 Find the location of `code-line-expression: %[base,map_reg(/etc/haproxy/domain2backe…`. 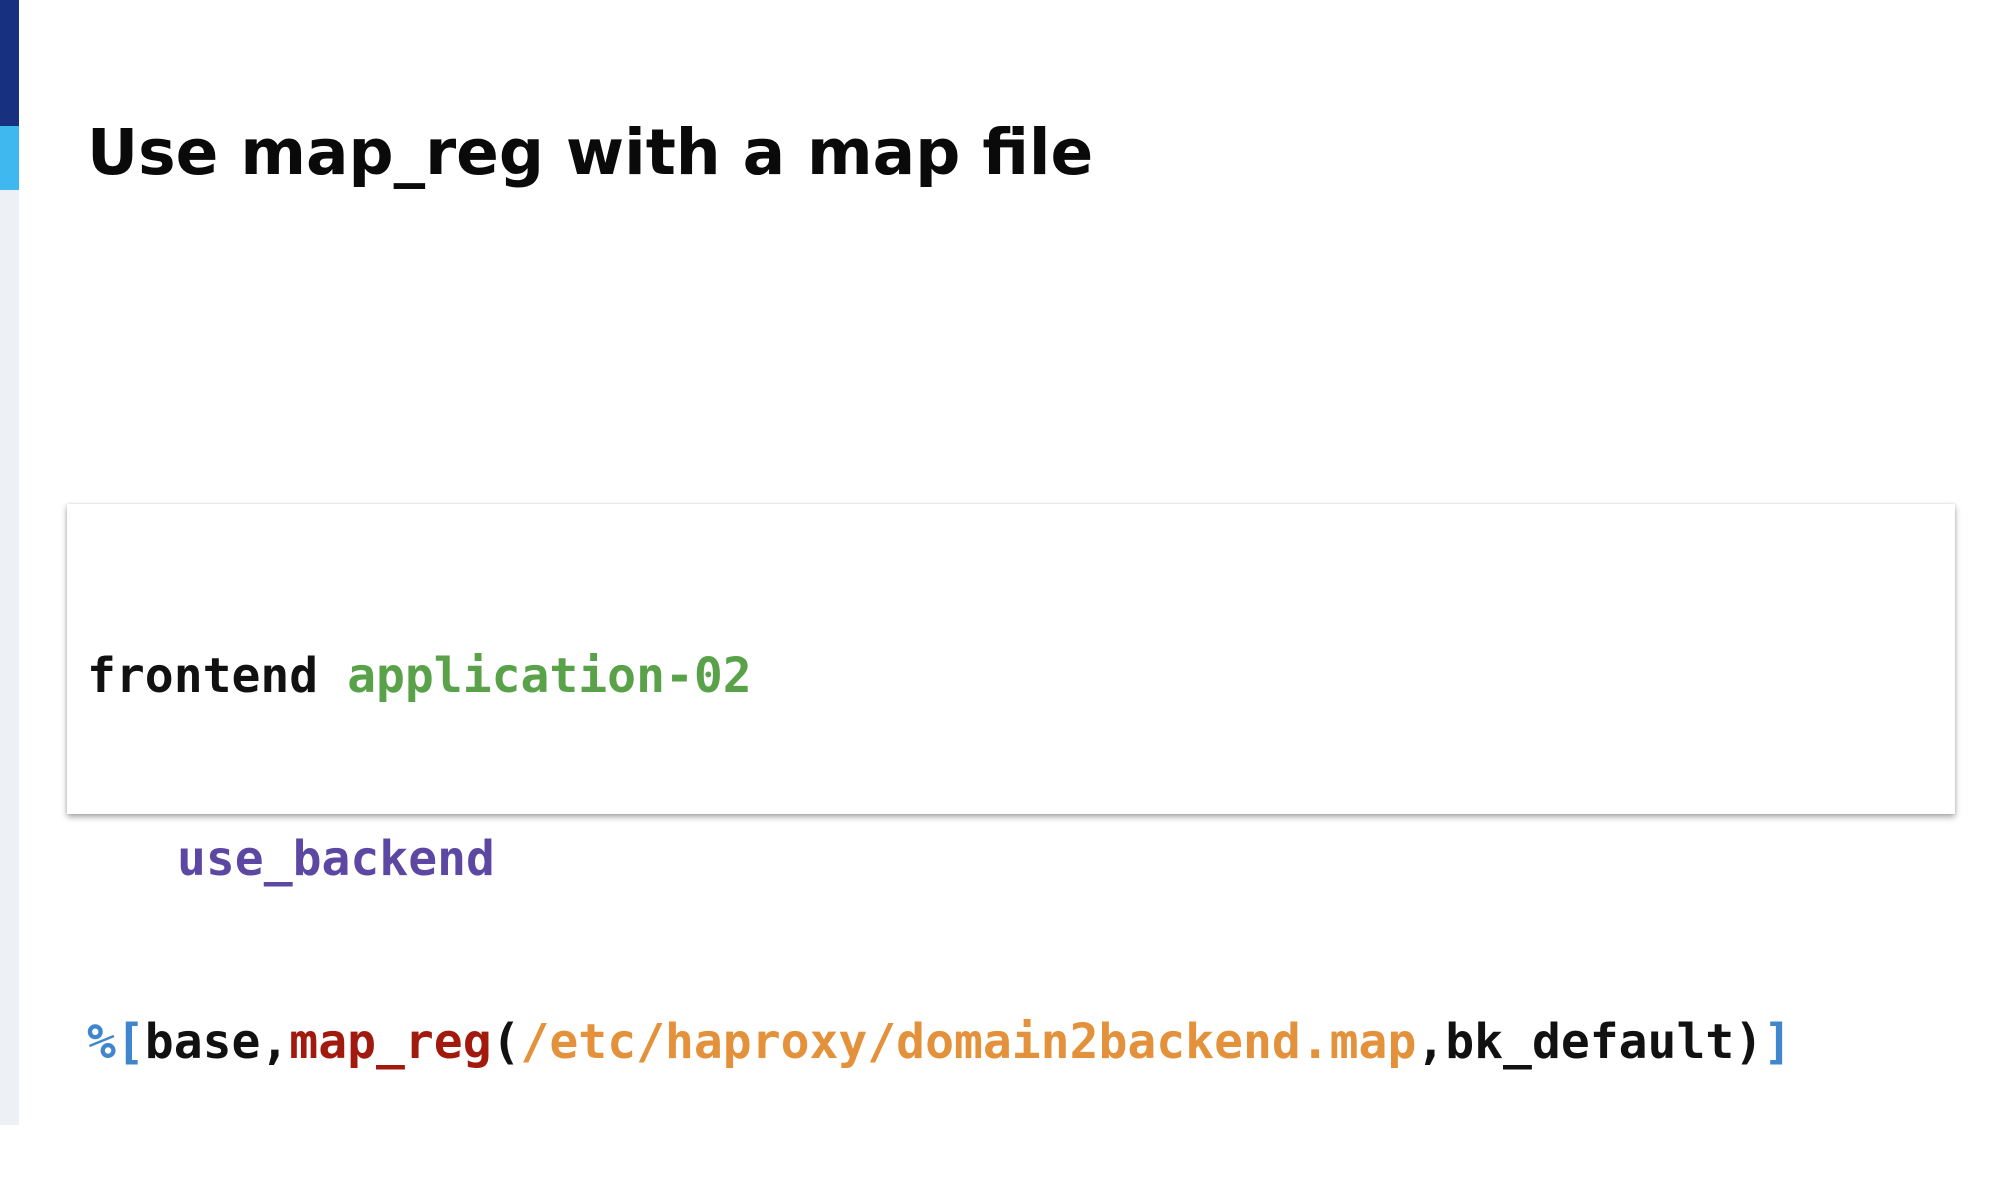

code-line-expression: %[base,map_reg(/etc/haproxy/domain2backe… is located at coordinates (939, 1042).